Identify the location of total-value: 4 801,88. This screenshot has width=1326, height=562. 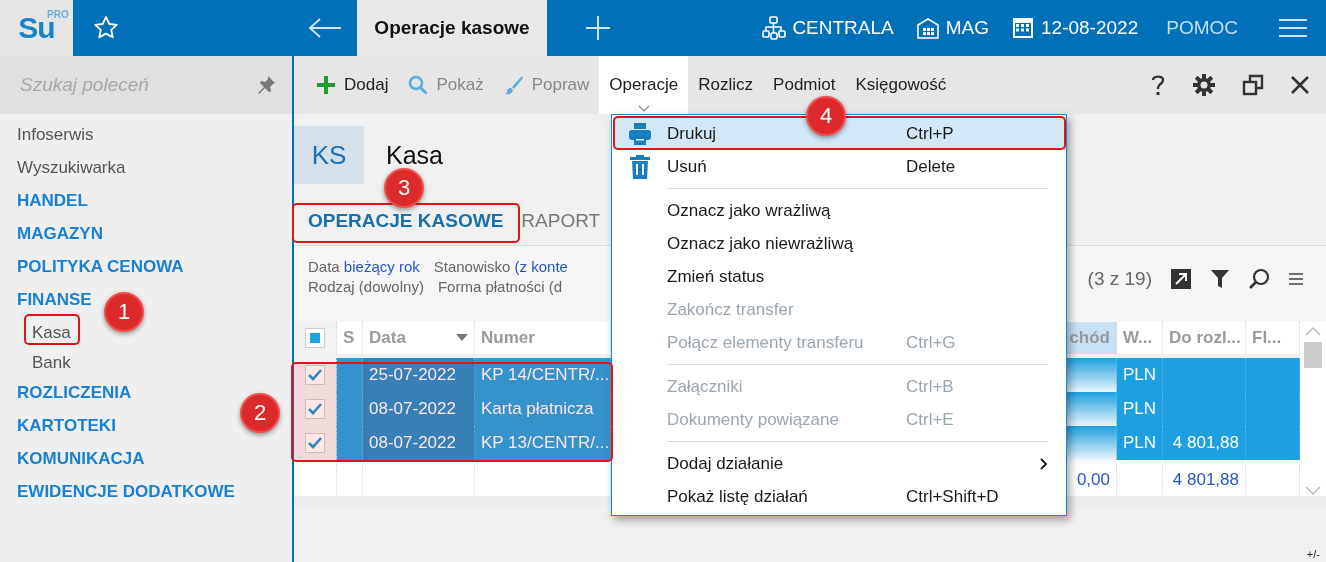
(1205, 480).